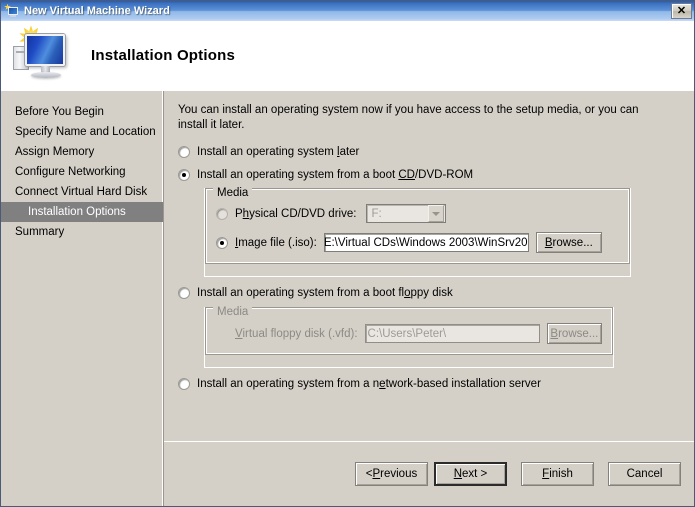  Describe the element at coordinates (82, 172) in the screenshot. I see `sidebar-item-configure-networking: Configure Networking` at that location.